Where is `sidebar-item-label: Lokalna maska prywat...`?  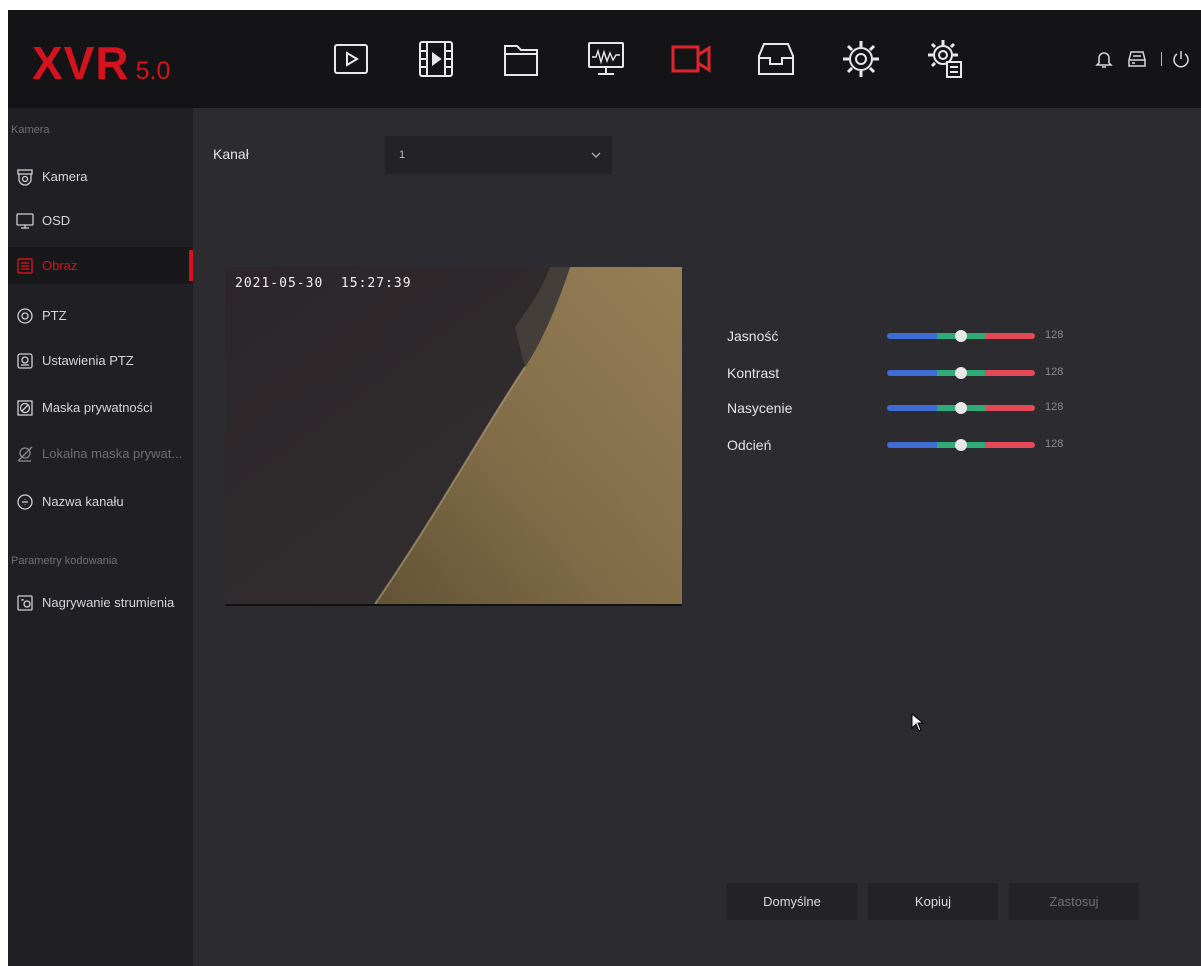 sidebar-item-label: Lokalna maska prywat... is located at coordinates (112, 453).